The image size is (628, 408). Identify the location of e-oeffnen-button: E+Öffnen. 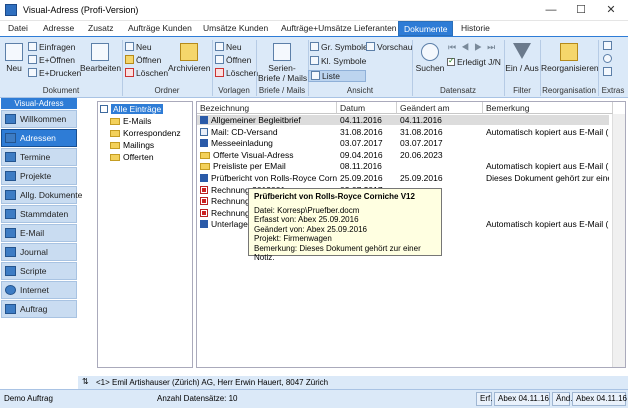
(51, 60).